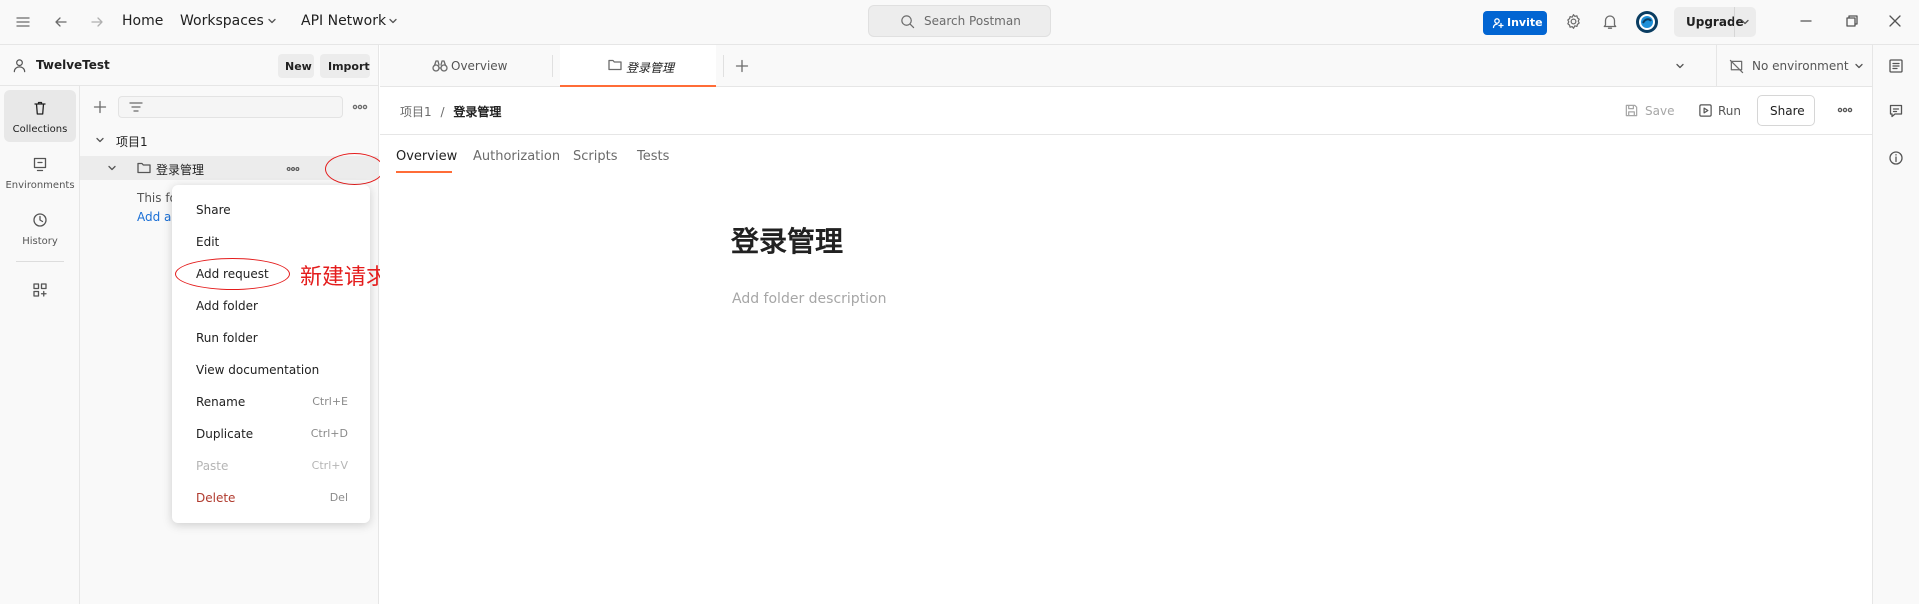 This screenshot has height=604, width=1919. I want to click on upgrade-label: Upgrade, so click(1715, 22).